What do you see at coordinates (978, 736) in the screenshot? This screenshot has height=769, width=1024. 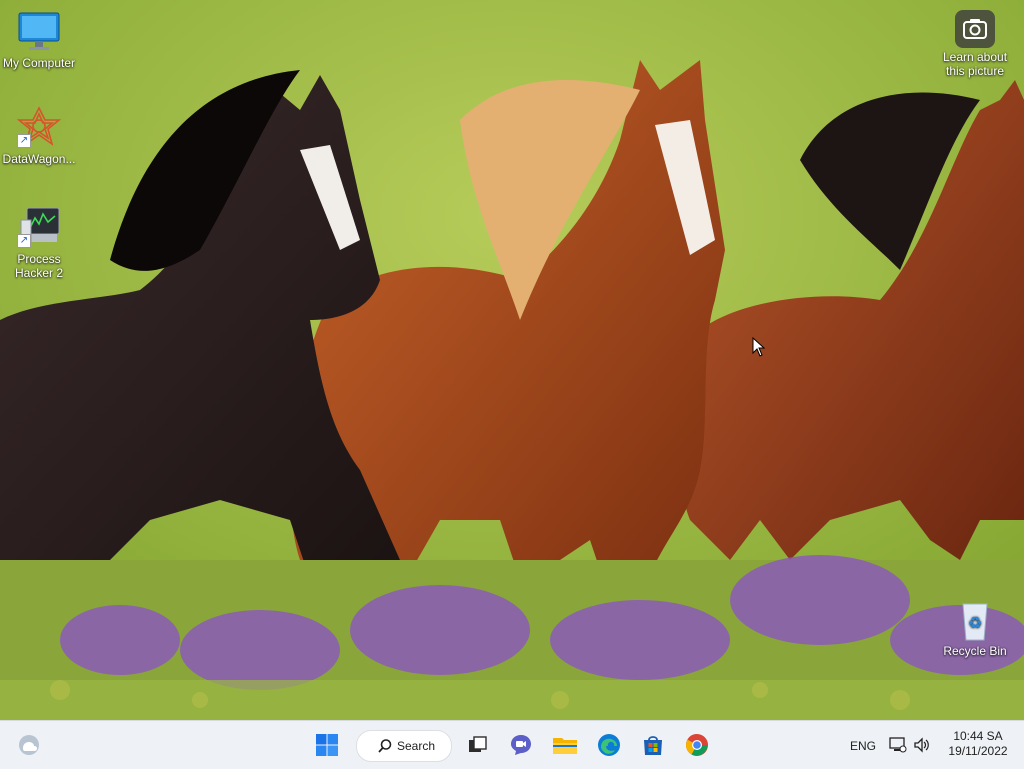 I see `clock-time: 10:44 SA` at bounding box center [978, 736].